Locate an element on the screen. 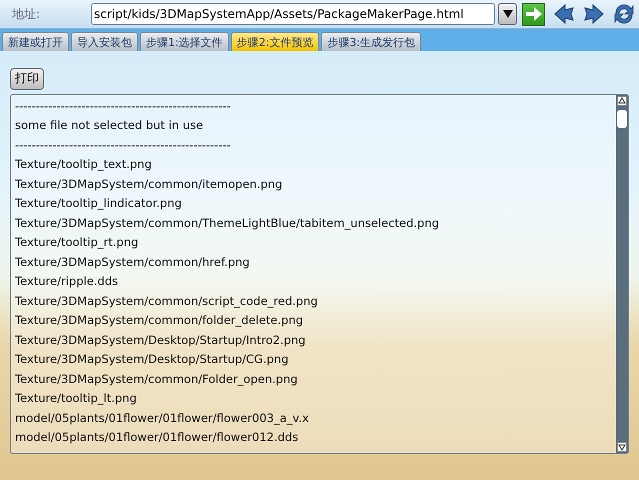 This screenshot has width=639, height=480. file-list-line: Texture/tooltip_text.png is located at coordinates (84, 164).